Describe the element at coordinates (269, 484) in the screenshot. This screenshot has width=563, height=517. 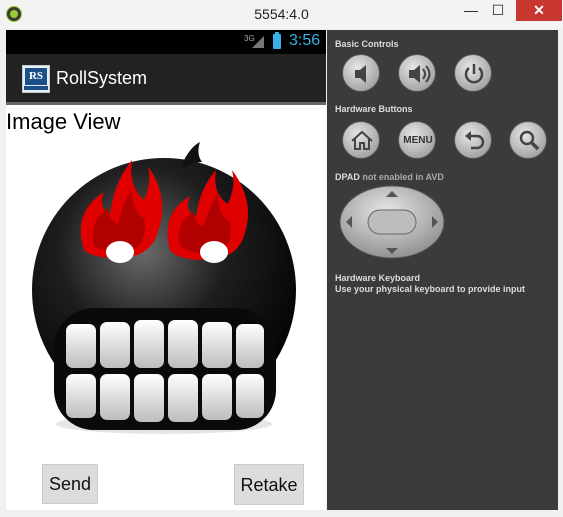
I see `retake-button: Retake` at that location.